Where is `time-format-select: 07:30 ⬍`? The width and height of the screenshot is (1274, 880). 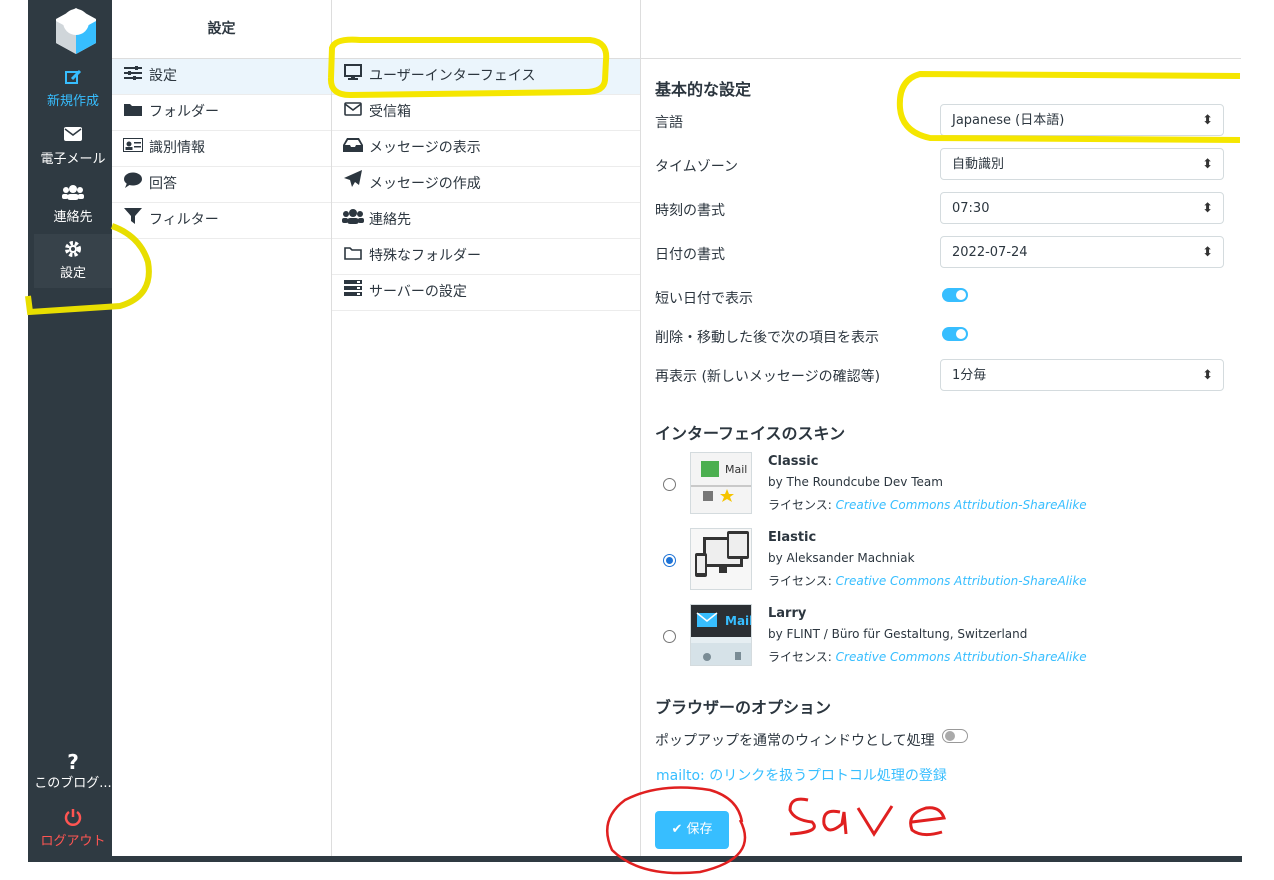
time-format-select: 07:30 ⬍ is located at coordinates (1082, 208).